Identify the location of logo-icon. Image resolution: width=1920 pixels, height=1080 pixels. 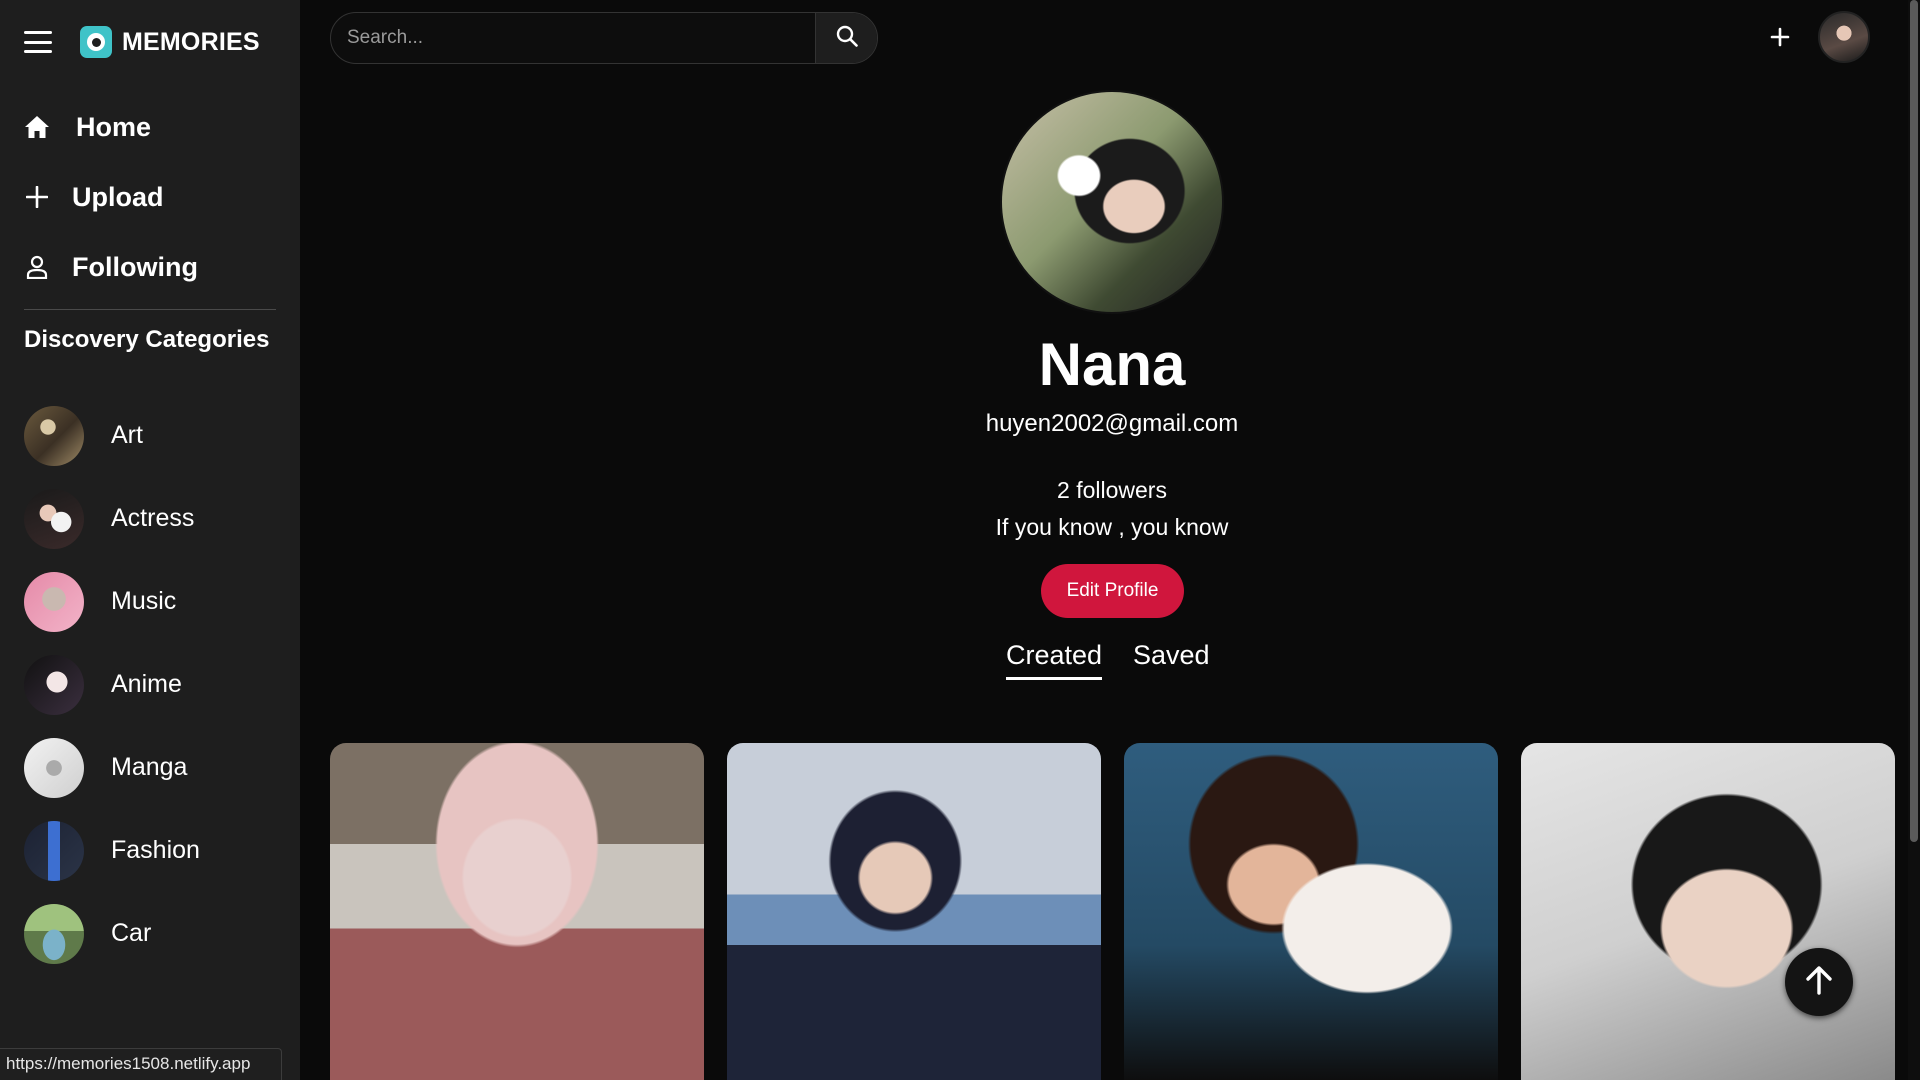
(96, 42).